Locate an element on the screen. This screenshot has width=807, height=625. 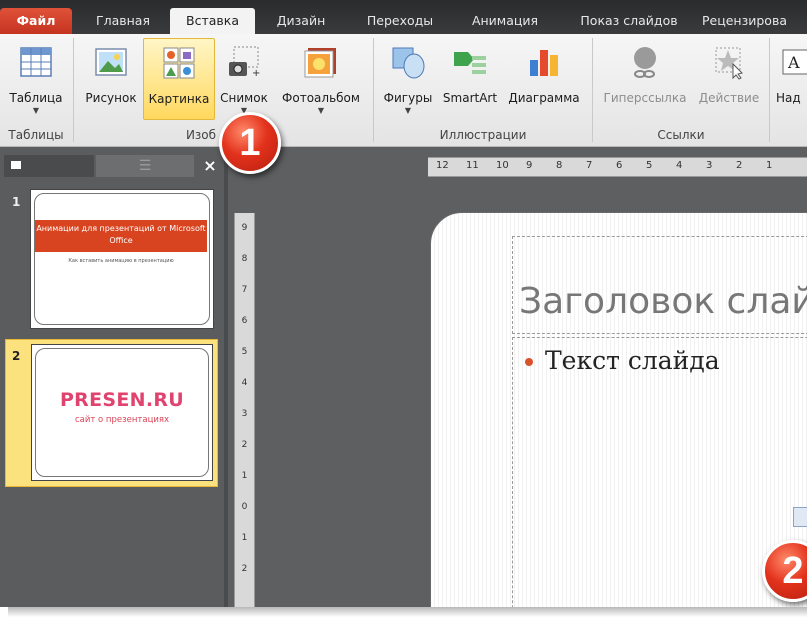
chart-button: Диаграмма is located at coordinates (544, 78).